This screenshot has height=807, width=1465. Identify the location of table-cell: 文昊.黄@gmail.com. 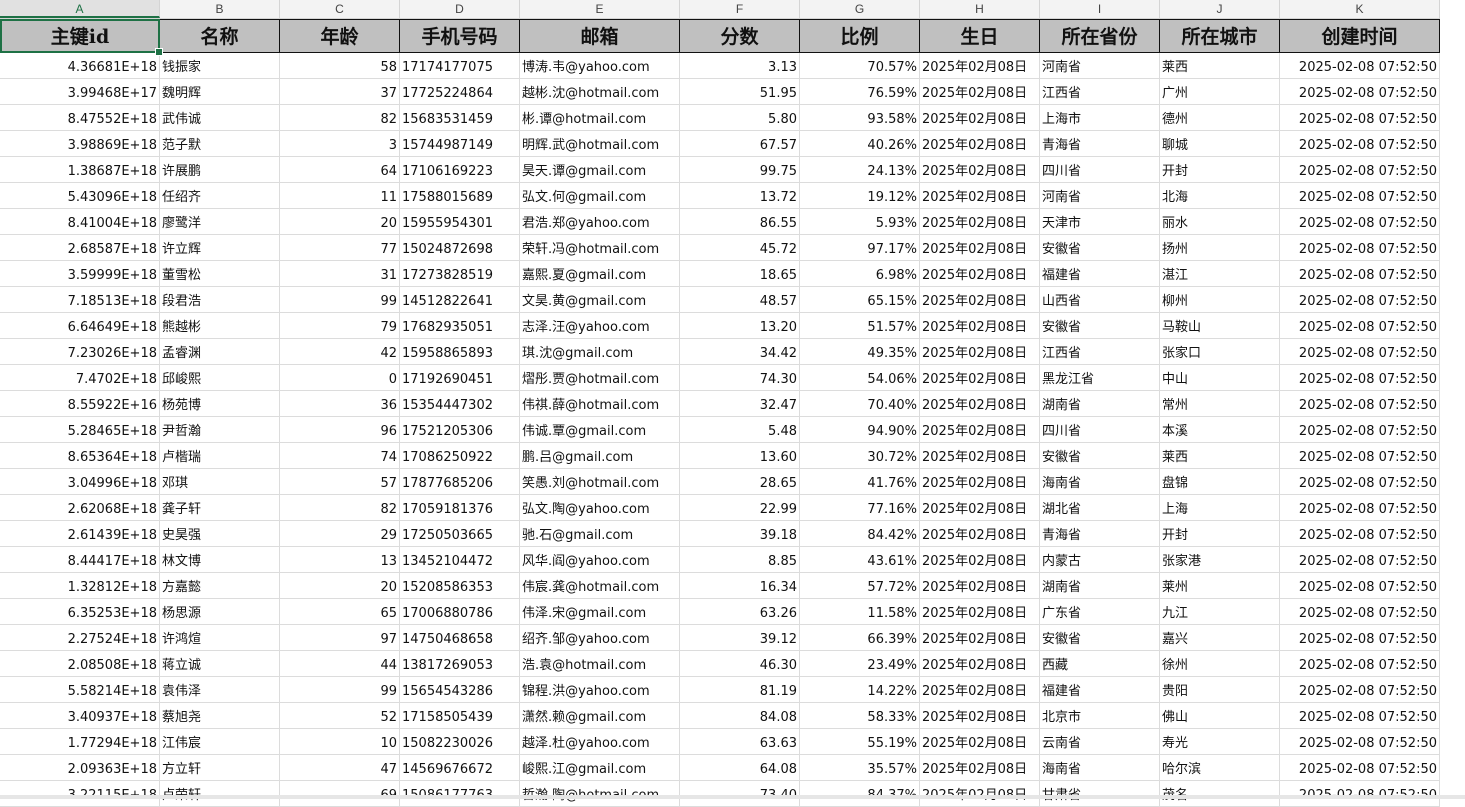
(600, 300).